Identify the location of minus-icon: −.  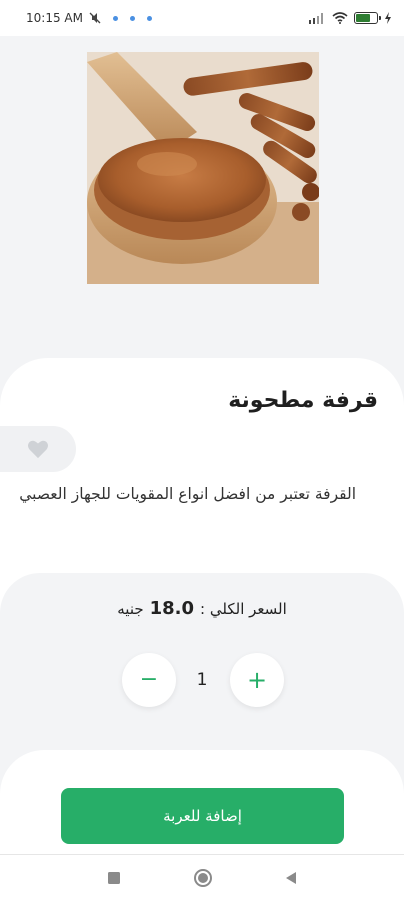
(149, 679).